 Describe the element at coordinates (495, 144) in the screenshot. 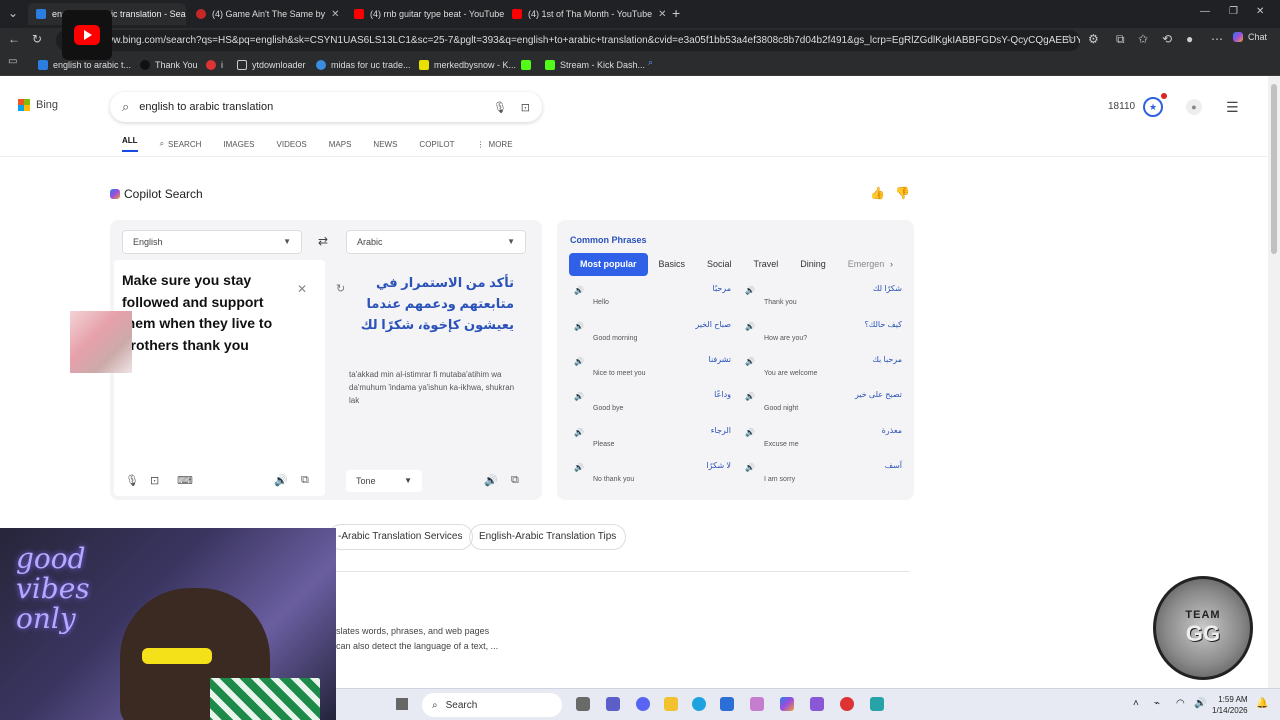

I see `tab-more: ⋮ MORE` at that location.